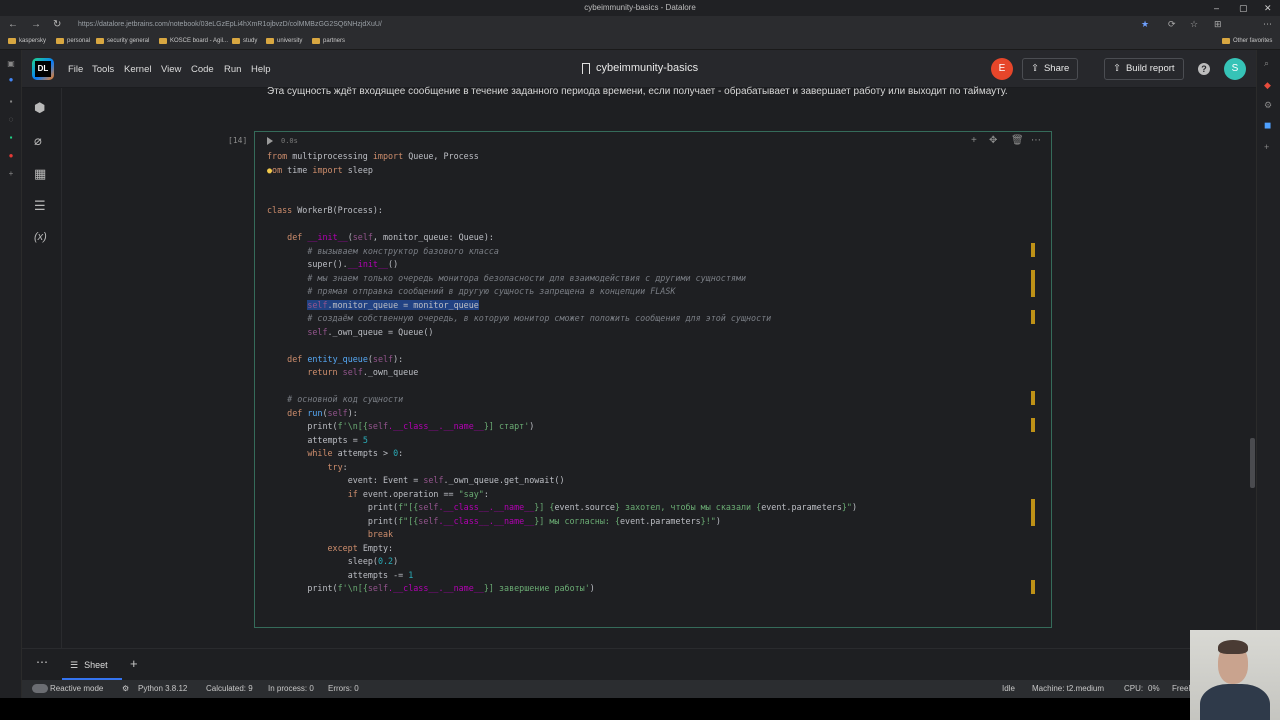  What do you see at coordinates (325, 210) in the screenshot?
I see `code-line: class WorkerB(Process):` at bounding box center [325, 210].